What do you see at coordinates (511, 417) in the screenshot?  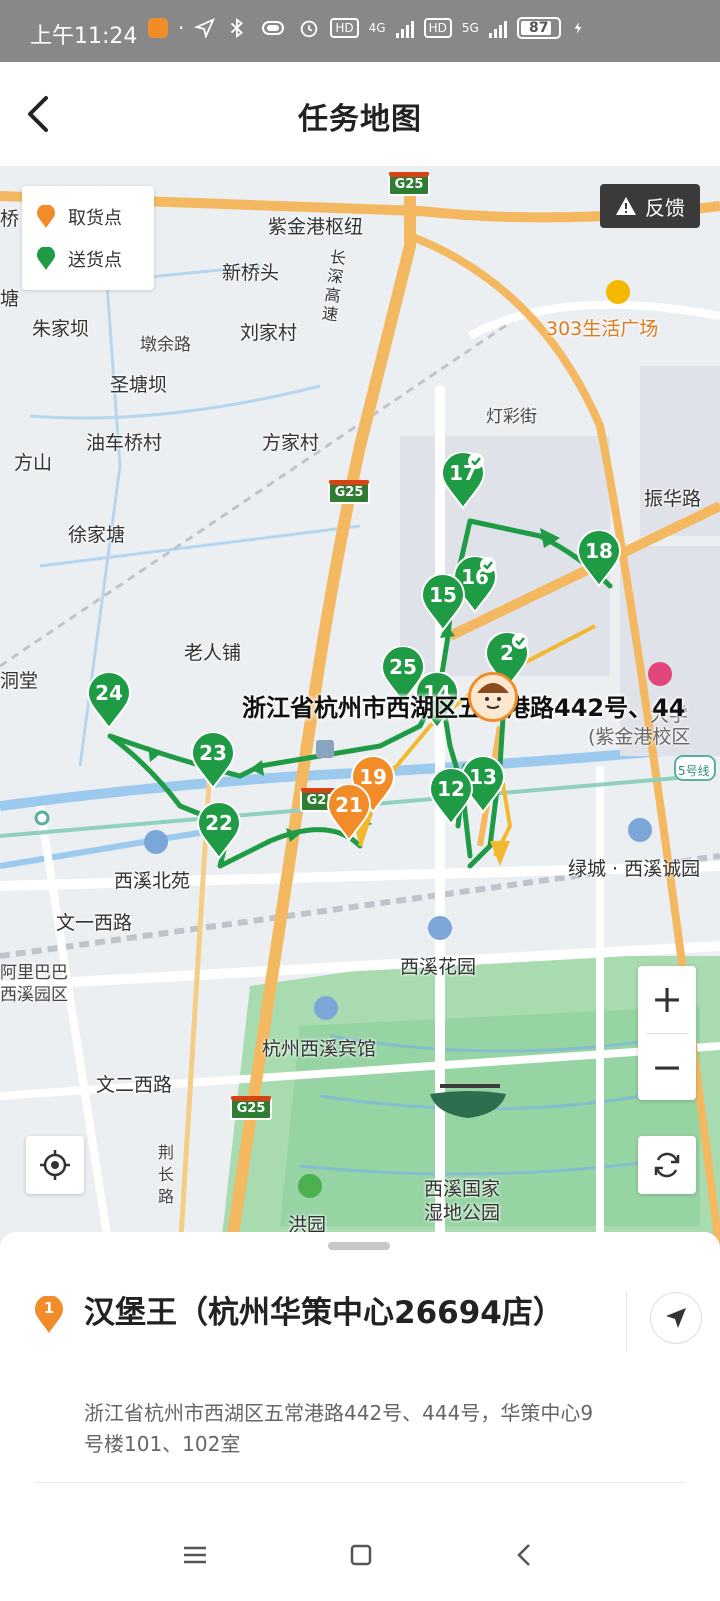 I see `place-label: 灯彩街` at bounding box center [511, 417].